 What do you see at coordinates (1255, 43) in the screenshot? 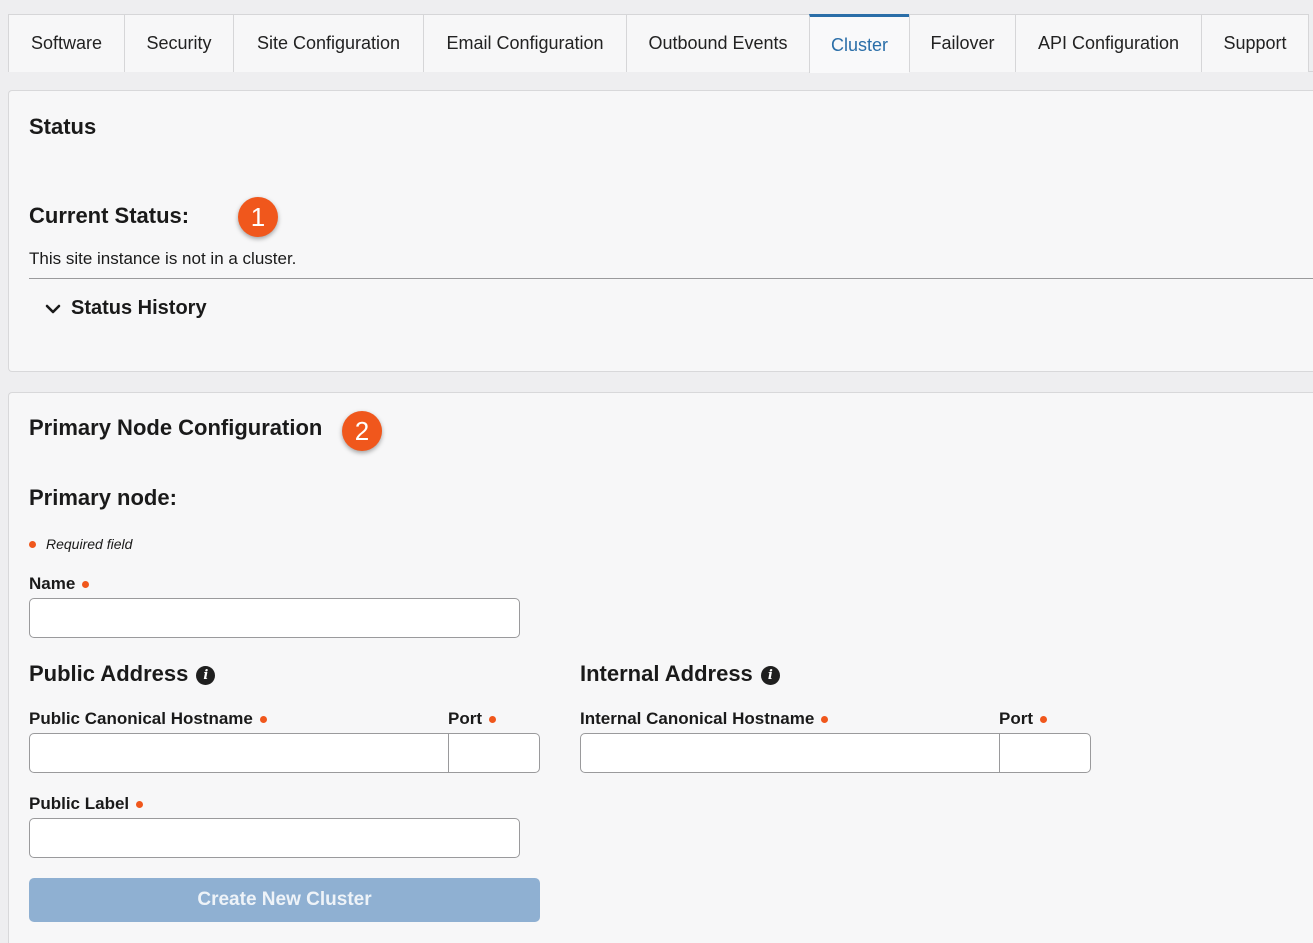
I see `tab-support: Support` at bounding box center [1255, 43].